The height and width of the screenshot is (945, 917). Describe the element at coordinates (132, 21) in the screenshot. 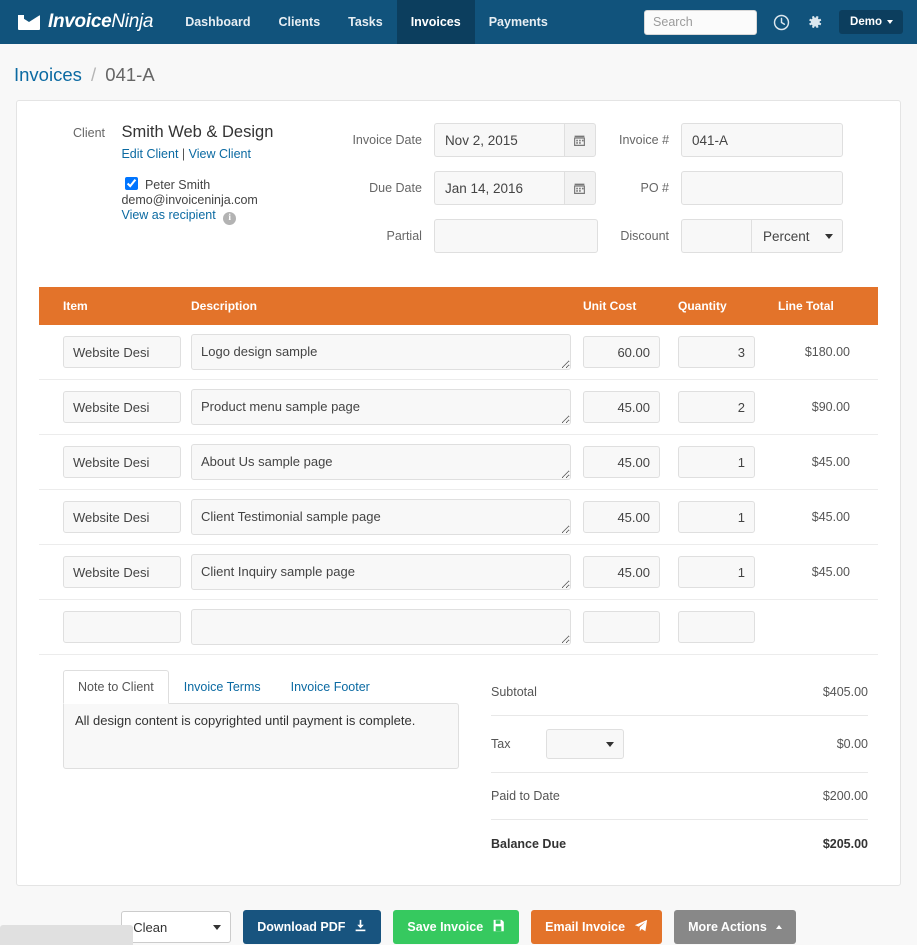

I see `brand-light: Ninja` at that location.